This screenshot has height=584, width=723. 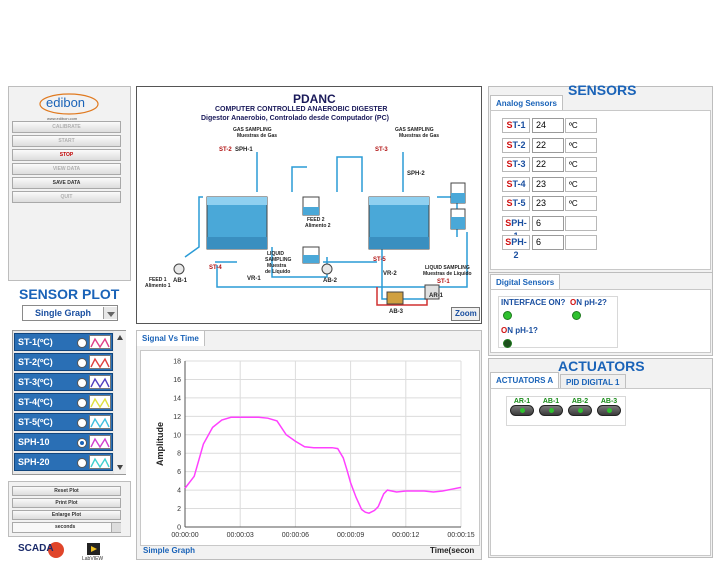 I want to click on stop-button: STOP, so click(x=66, y=155).